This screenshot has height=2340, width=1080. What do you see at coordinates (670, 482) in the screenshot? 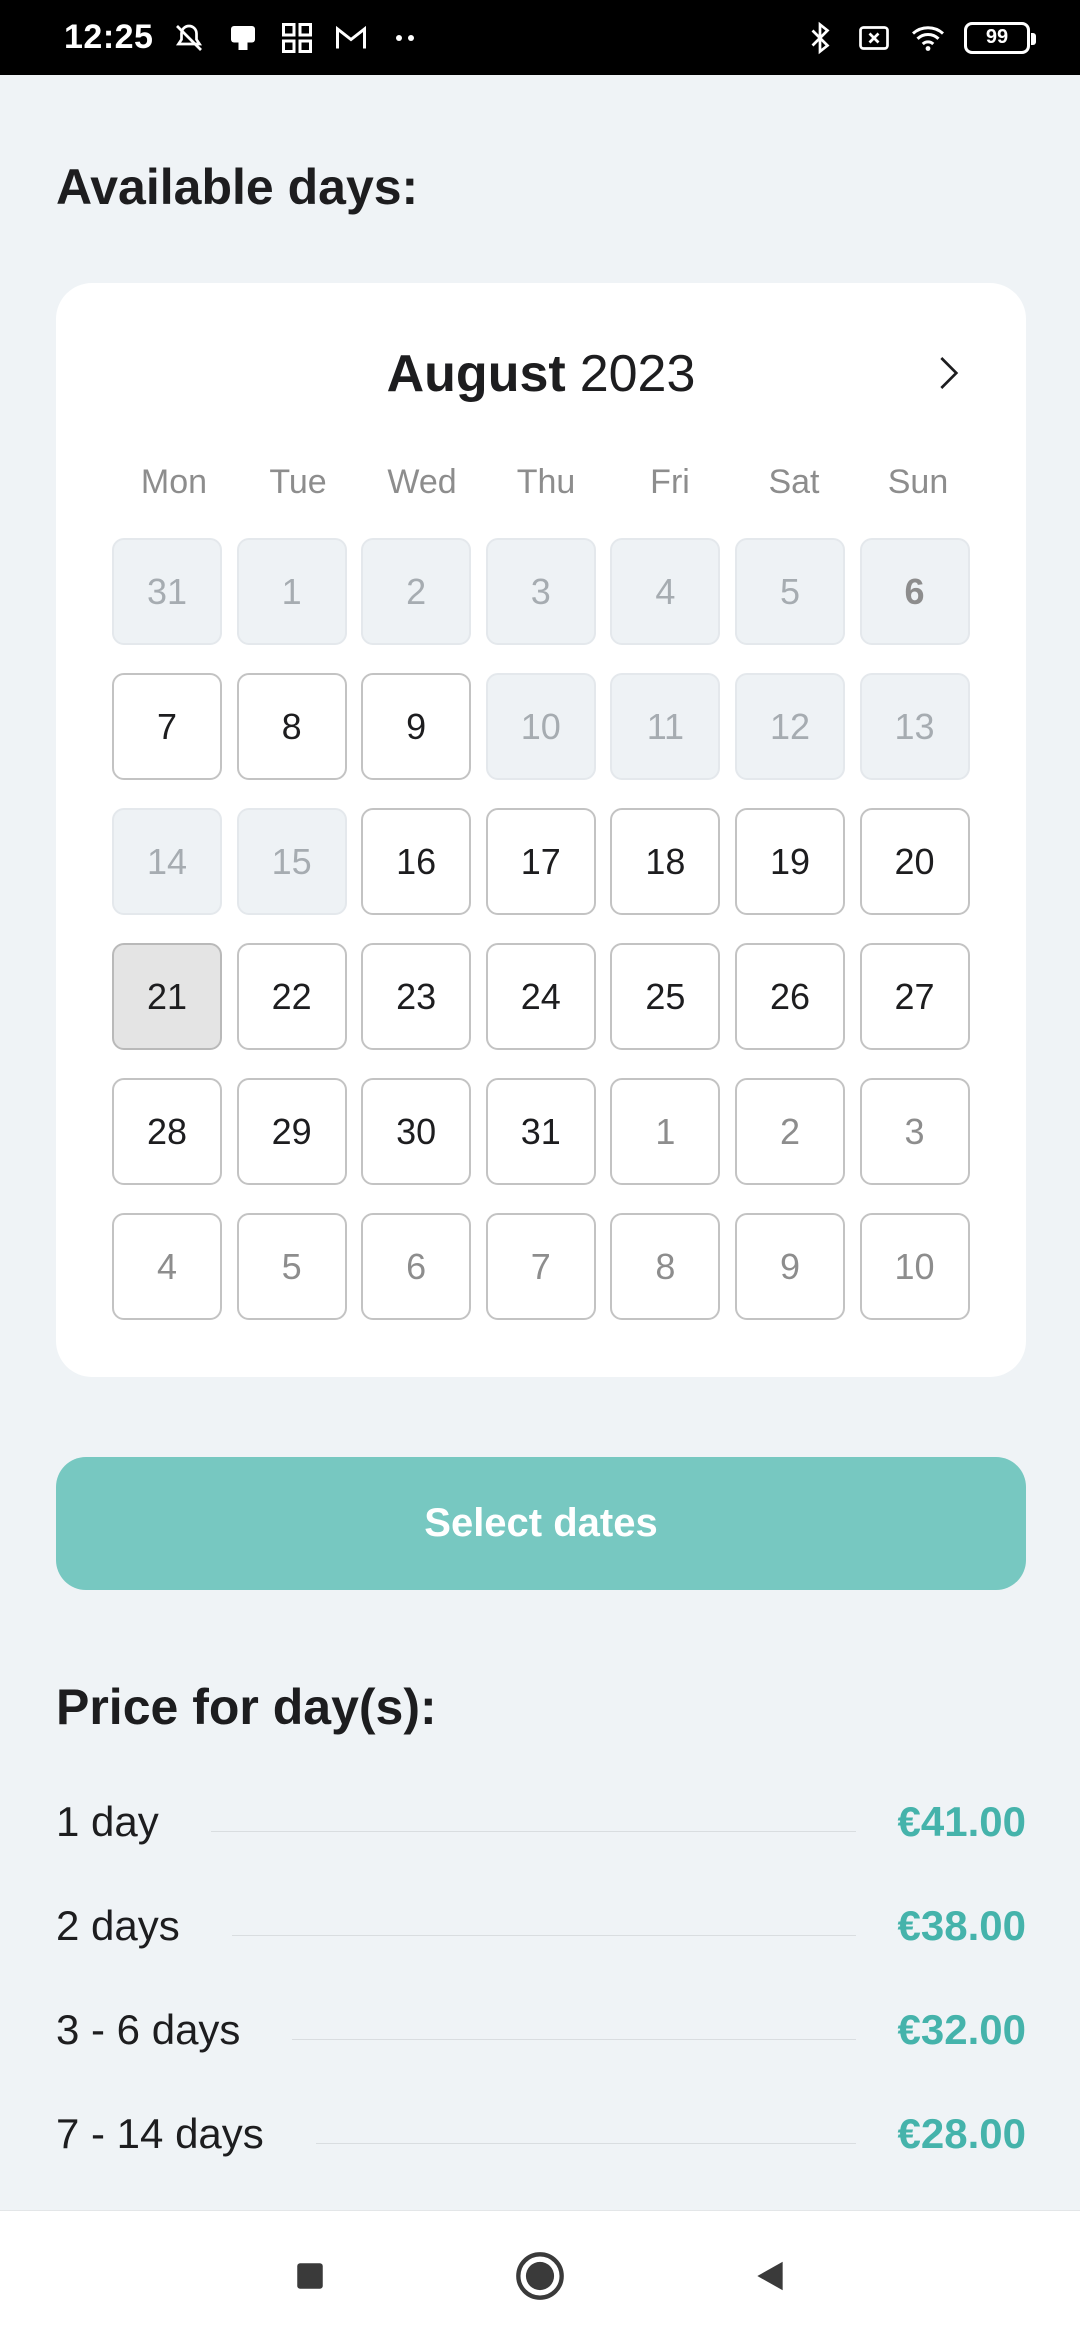
I see `weekday-label: Fri` at bounding box center [670, 482].